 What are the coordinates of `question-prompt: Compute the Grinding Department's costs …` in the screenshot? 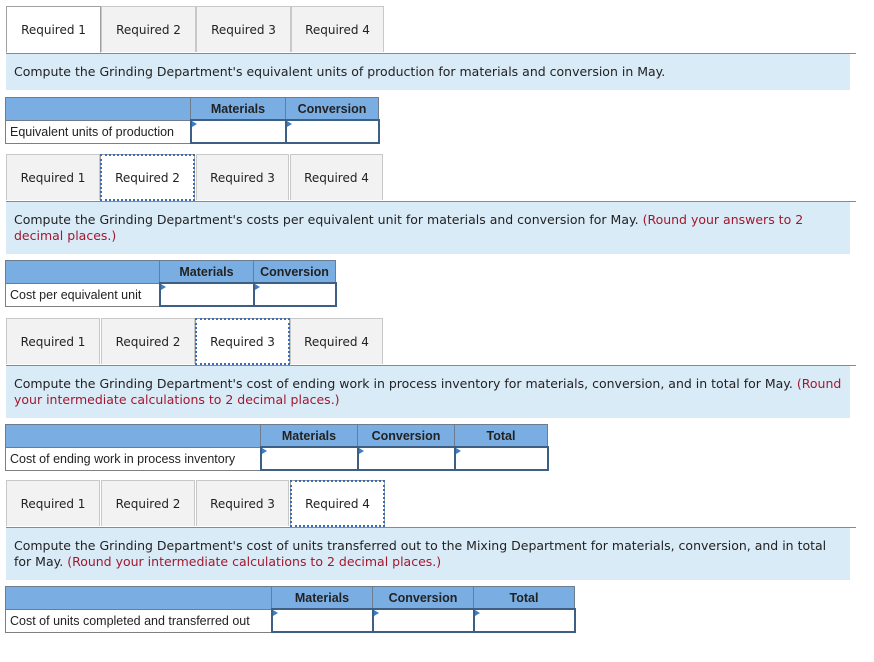 It's located at (428, 228).